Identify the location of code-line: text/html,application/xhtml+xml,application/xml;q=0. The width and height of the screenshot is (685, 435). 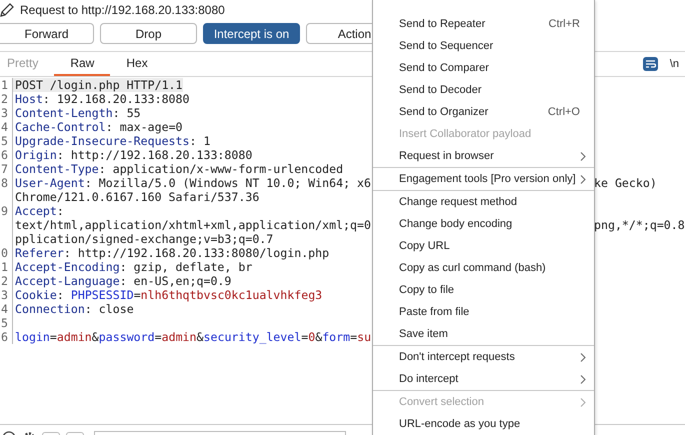
(192, 225).